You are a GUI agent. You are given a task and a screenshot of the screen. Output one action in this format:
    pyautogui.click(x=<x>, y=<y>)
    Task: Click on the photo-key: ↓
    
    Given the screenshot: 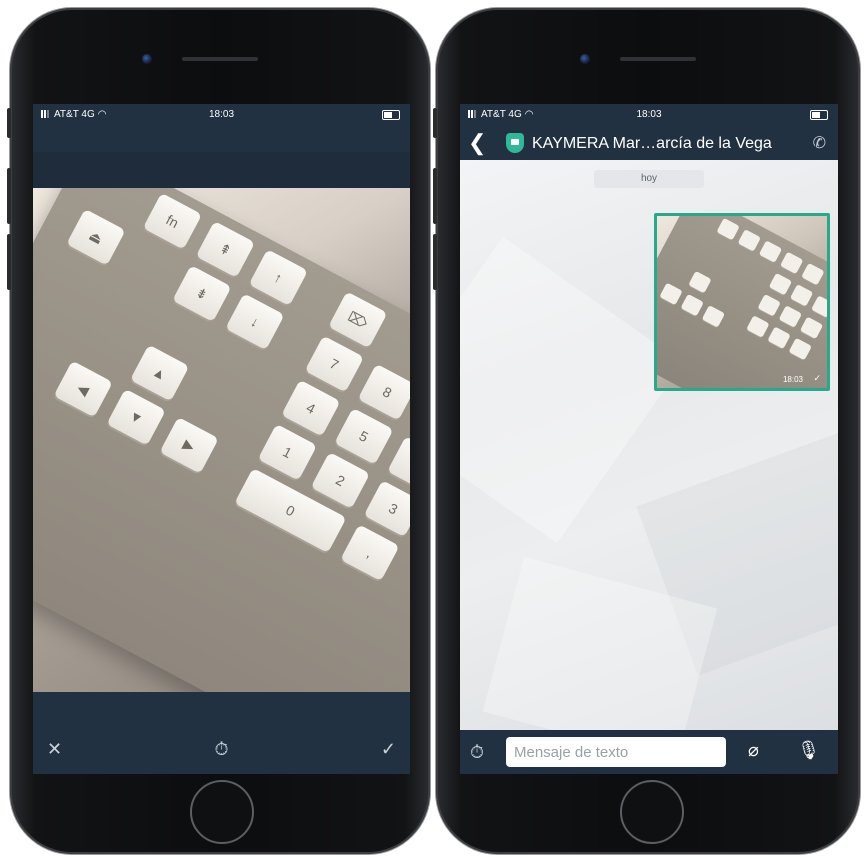 What is the action you would take?
    pyautogui.click(x=255, y=322)
    